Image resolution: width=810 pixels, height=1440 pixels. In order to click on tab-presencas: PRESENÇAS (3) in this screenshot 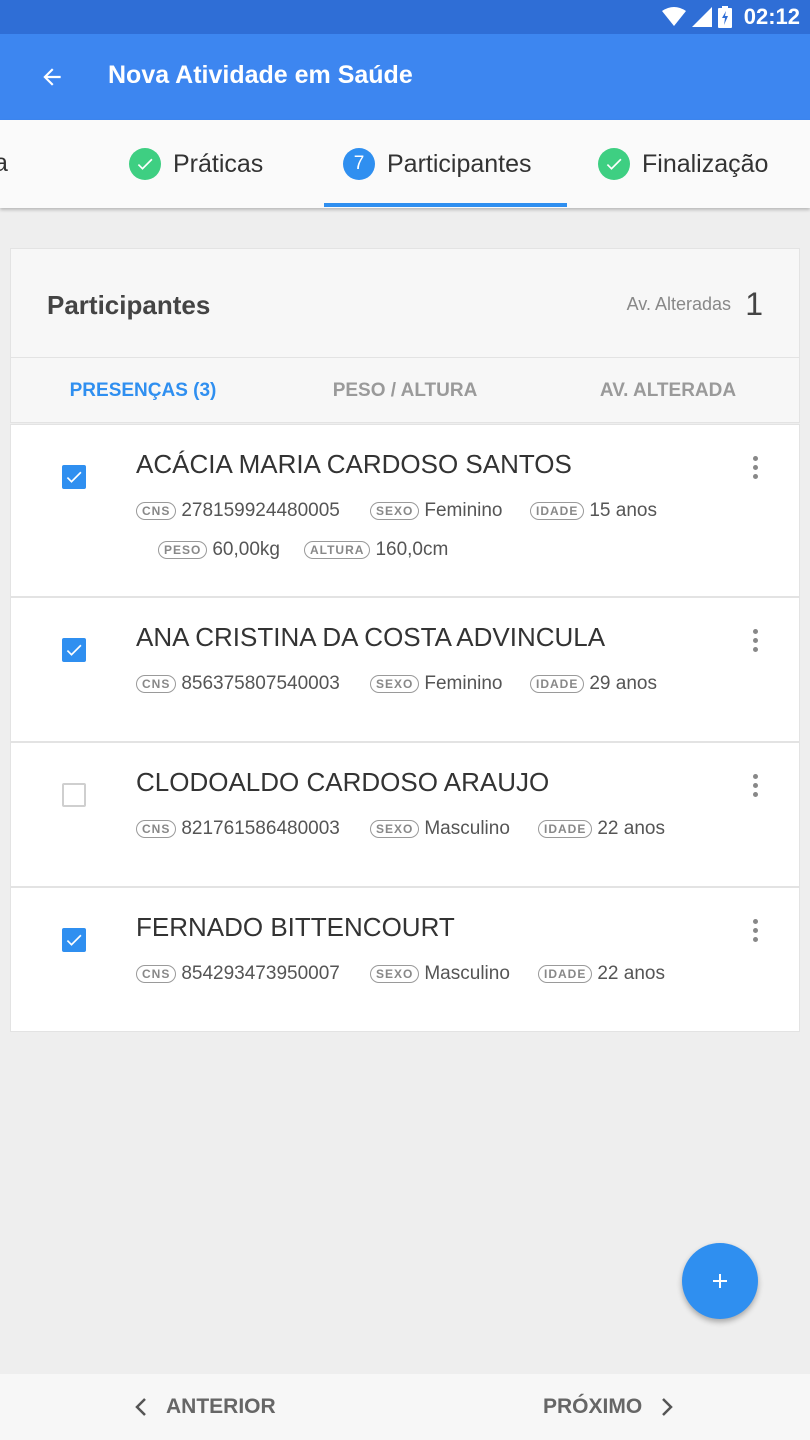, I will do `click(143, 391)`.